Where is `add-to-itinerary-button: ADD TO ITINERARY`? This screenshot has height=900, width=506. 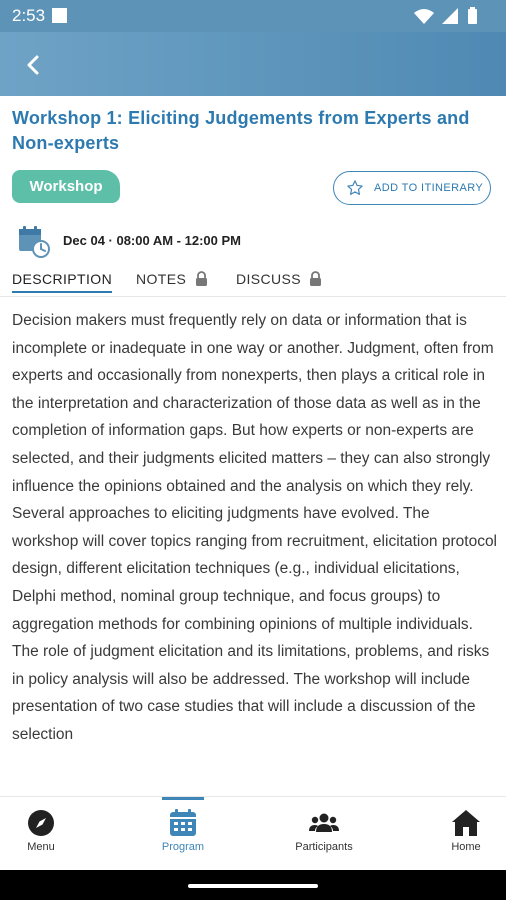 add-to-itinerary-button: ADD TO ITINERARY is located at coordinates (412, 188).